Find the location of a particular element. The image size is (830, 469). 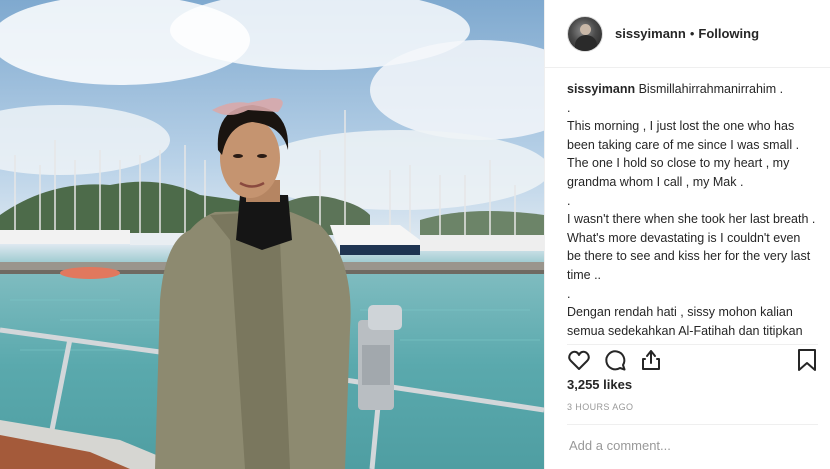

add-comment-input is located at coordinates (692, 445).